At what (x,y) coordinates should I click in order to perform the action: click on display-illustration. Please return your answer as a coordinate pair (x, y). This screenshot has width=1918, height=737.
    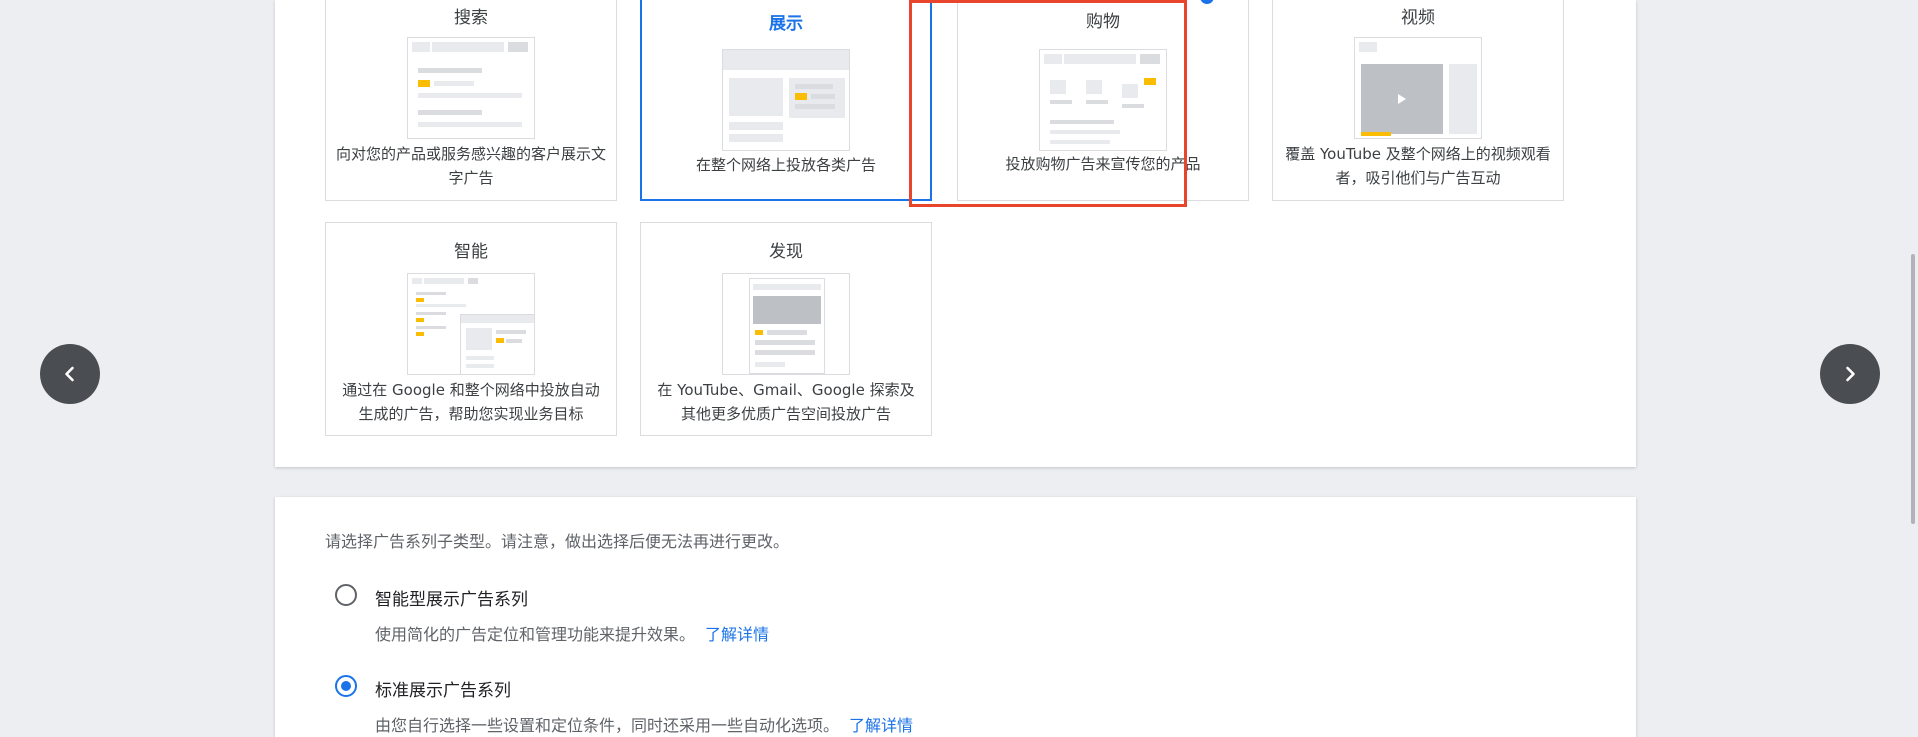
    Looking at the image, I should click on (786, 100).